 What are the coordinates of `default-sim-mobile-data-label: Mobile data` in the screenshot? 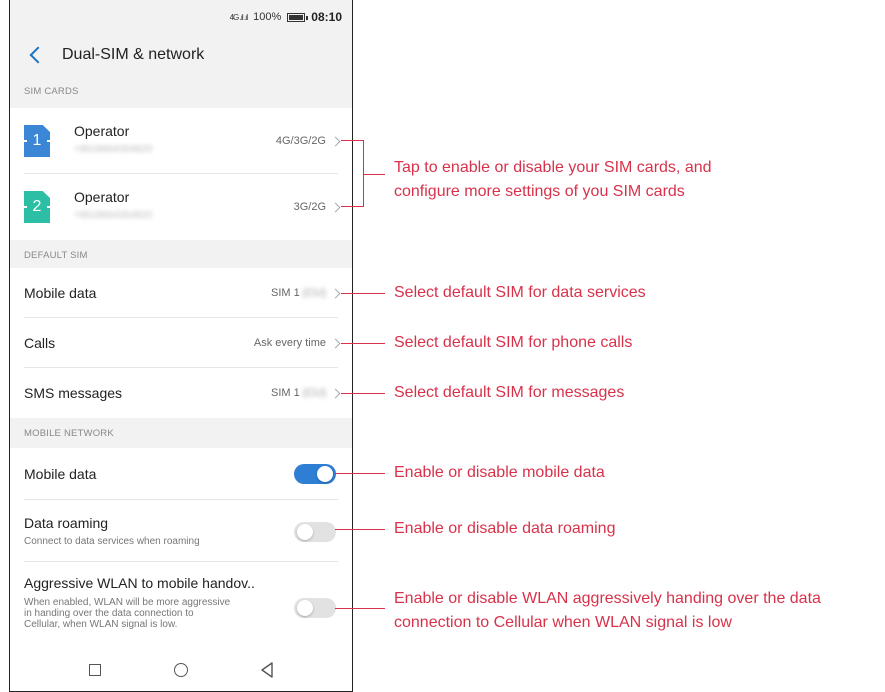 It's located at (60, 293).